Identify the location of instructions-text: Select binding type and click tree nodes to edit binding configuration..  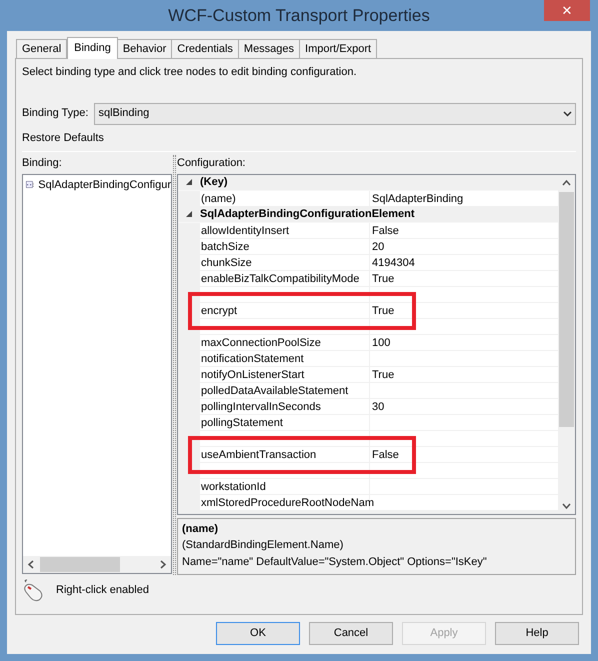
(190, 72).